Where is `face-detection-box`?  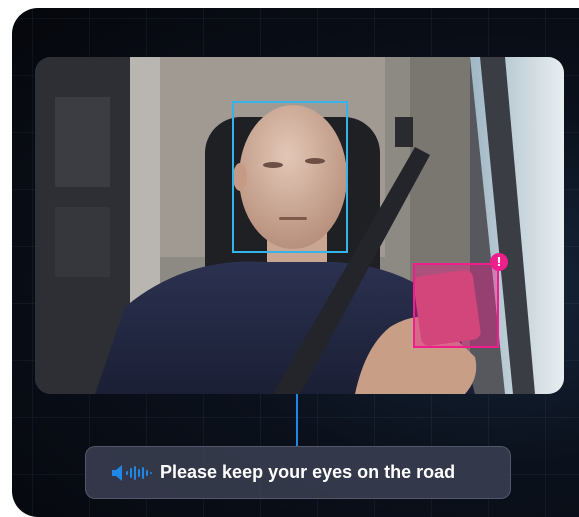
face-detection-box is located at coordinates (290, 177).